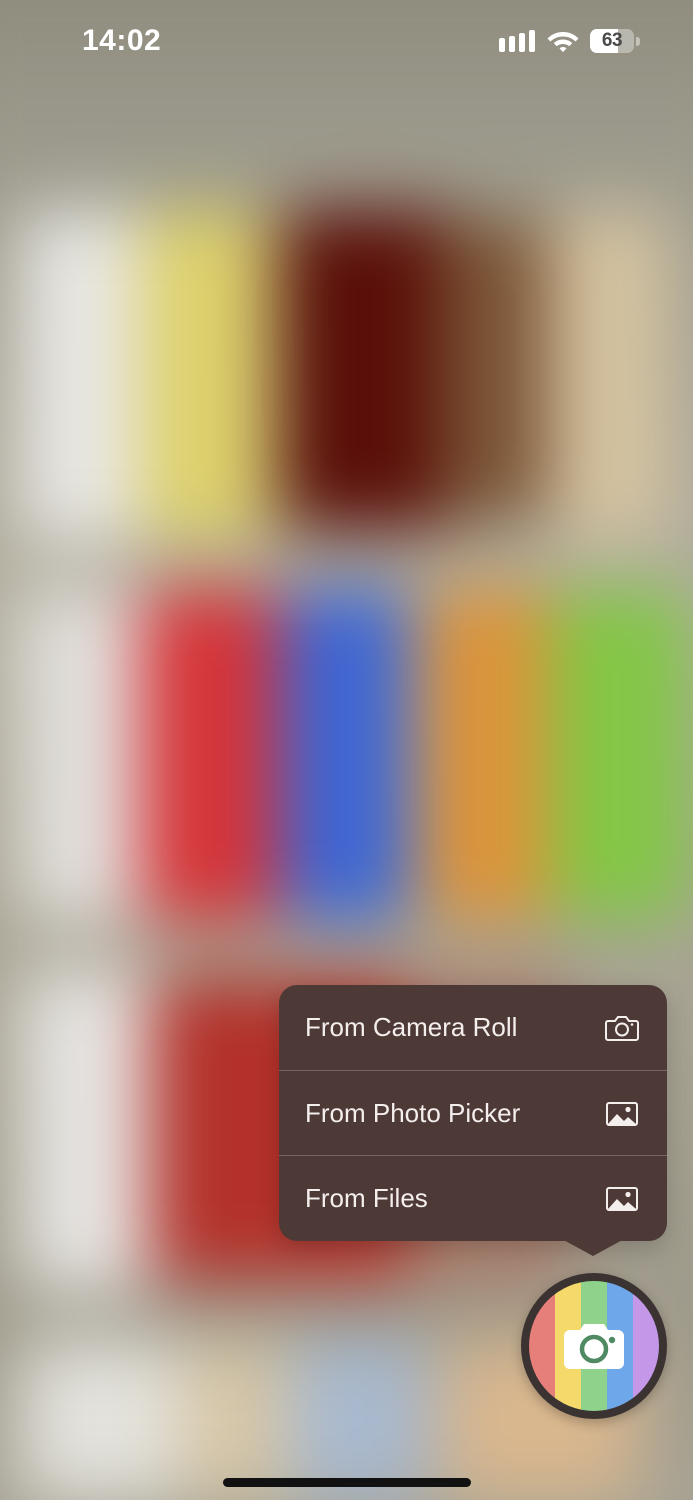 The image size is (693, 1500). Describe the element at coordinates (638, 41) in the screenshot. I see `battery-cap` at that location.